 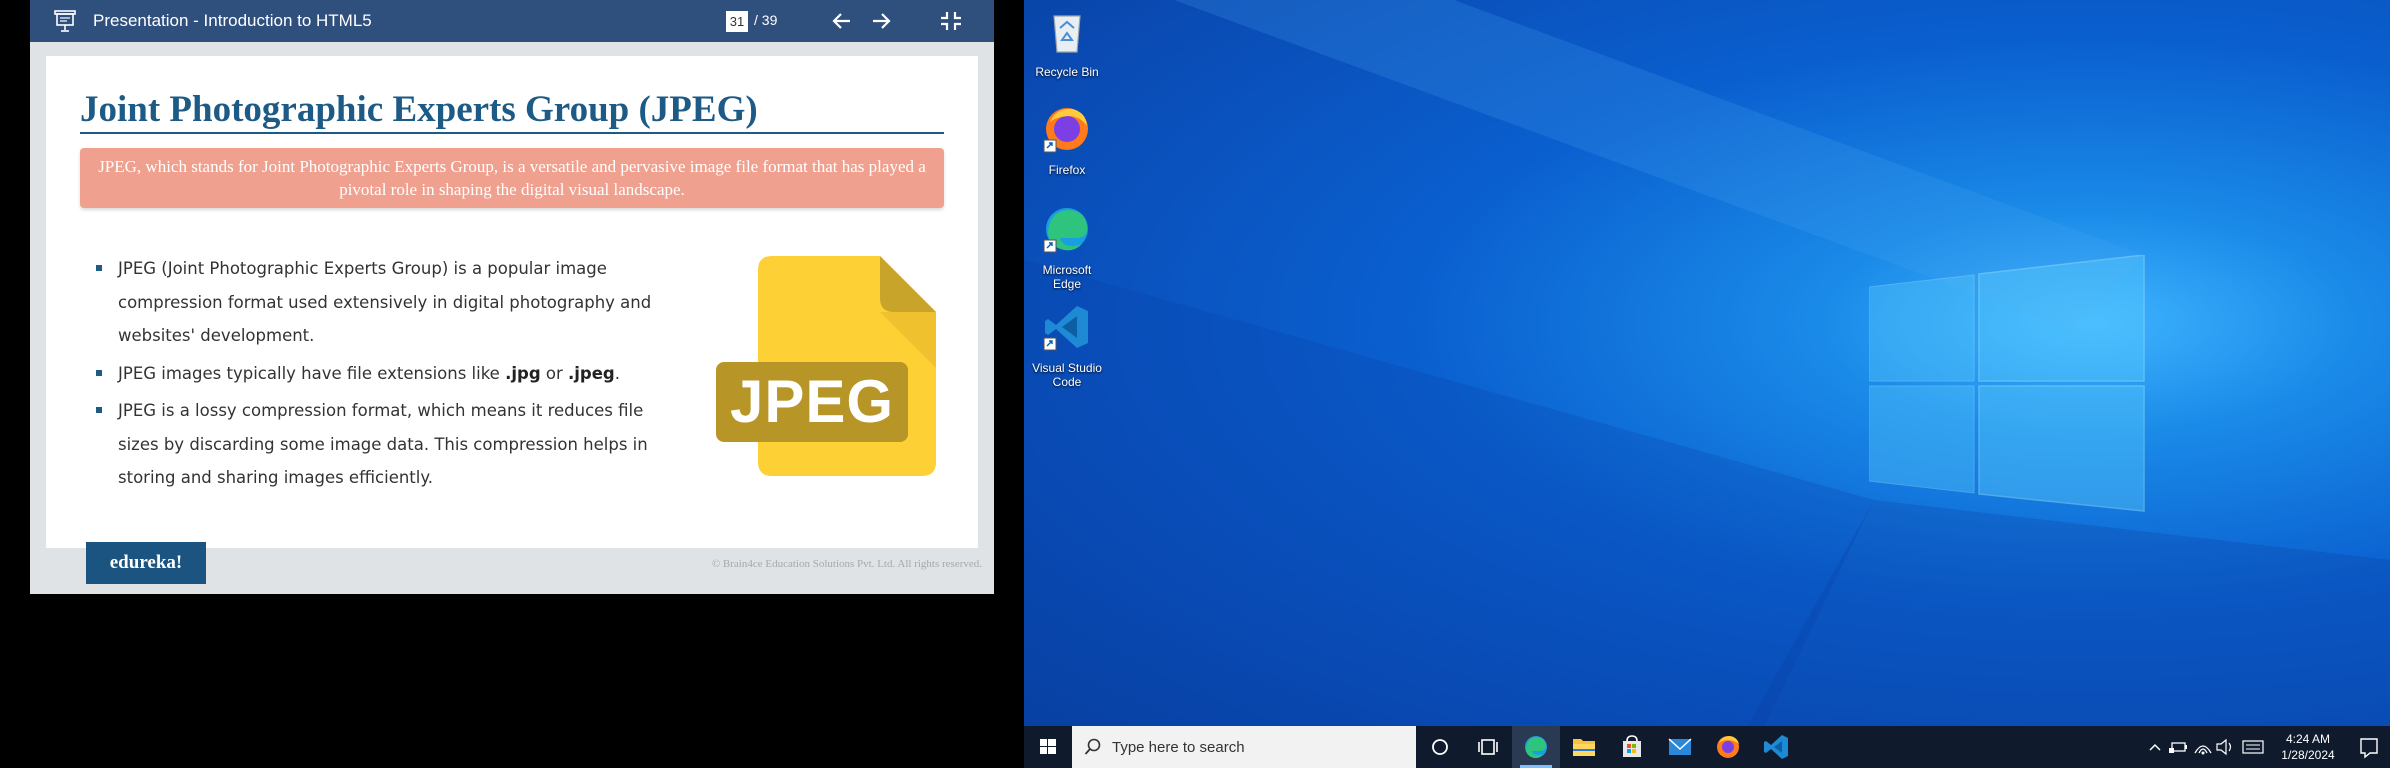 I want to click on search-placeholder: Type here to search, so click(x=1178, y=747).